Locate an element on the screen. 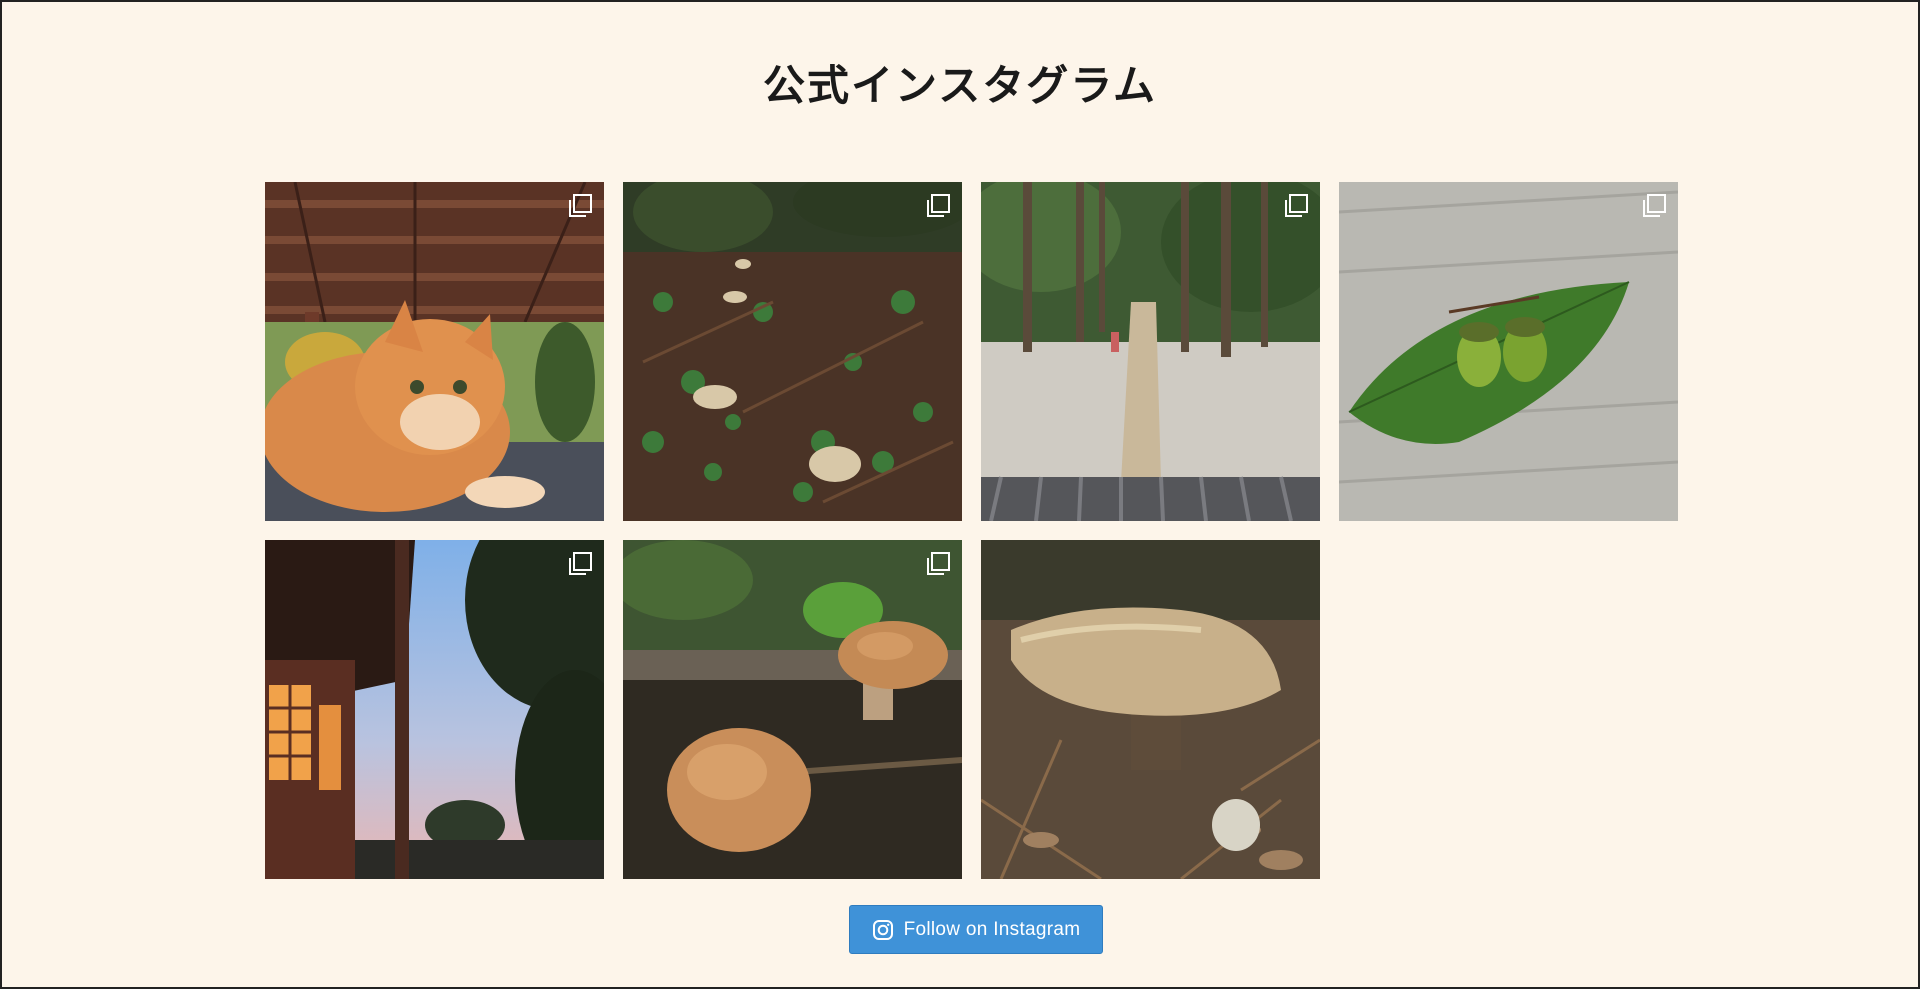 The width and height of the screenshot is (1920, 989). instagram-post-shrine-dusk is located at coordinates (434, 709).